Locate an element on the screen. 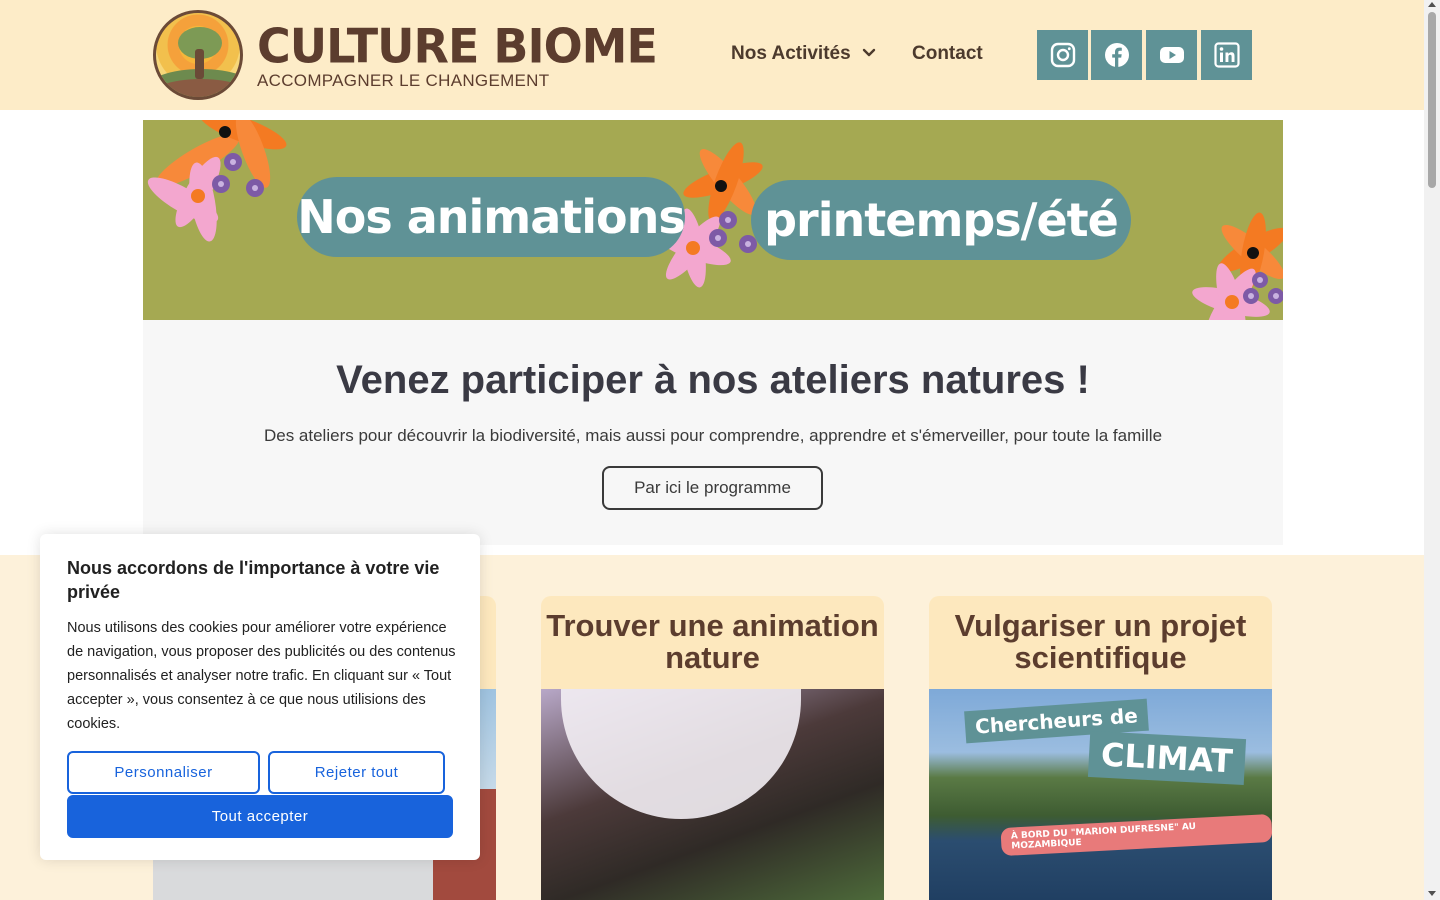  cookie-accept-button: Tout accepter is located at coordinates (260, 816).